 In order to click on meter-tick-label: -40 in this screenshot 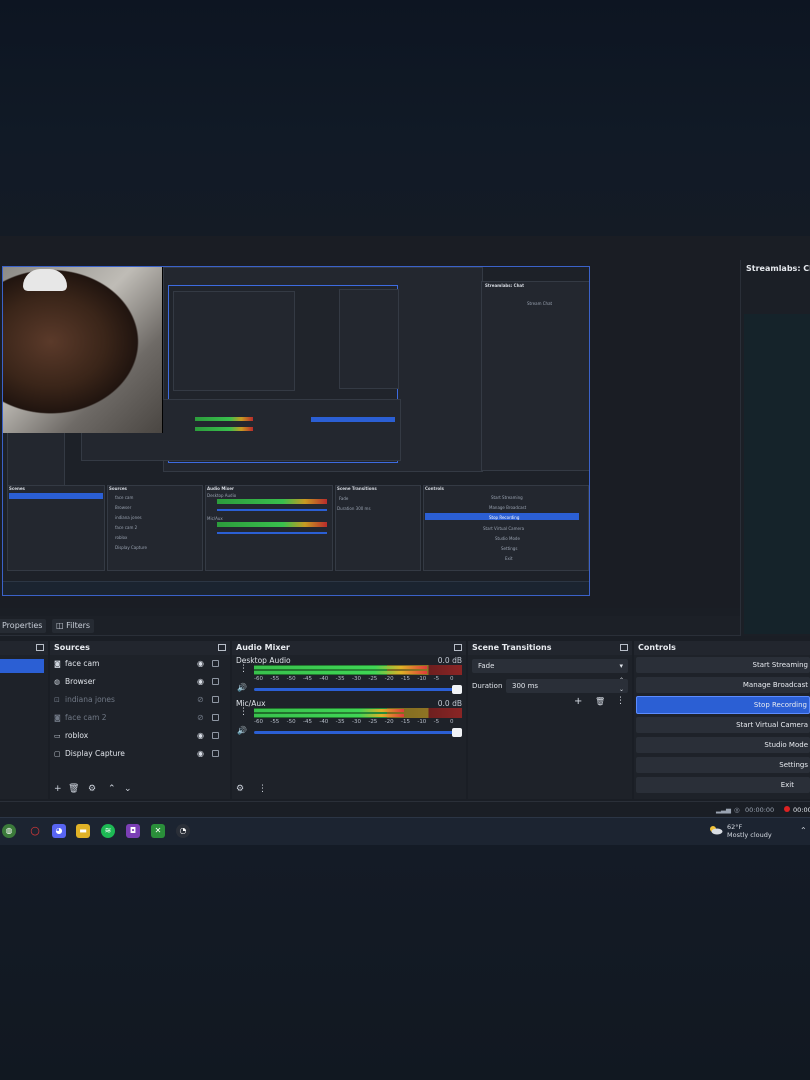, I will do `click(324, 679)`.